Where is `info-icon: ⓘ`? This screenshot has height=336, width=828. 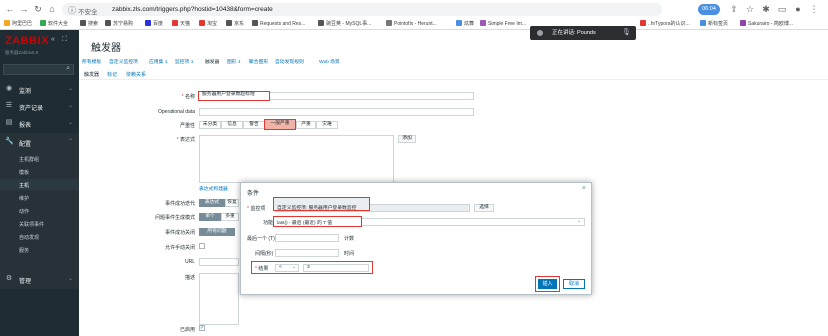
info-icon: ⓘ is located at coordinates (72, 10).